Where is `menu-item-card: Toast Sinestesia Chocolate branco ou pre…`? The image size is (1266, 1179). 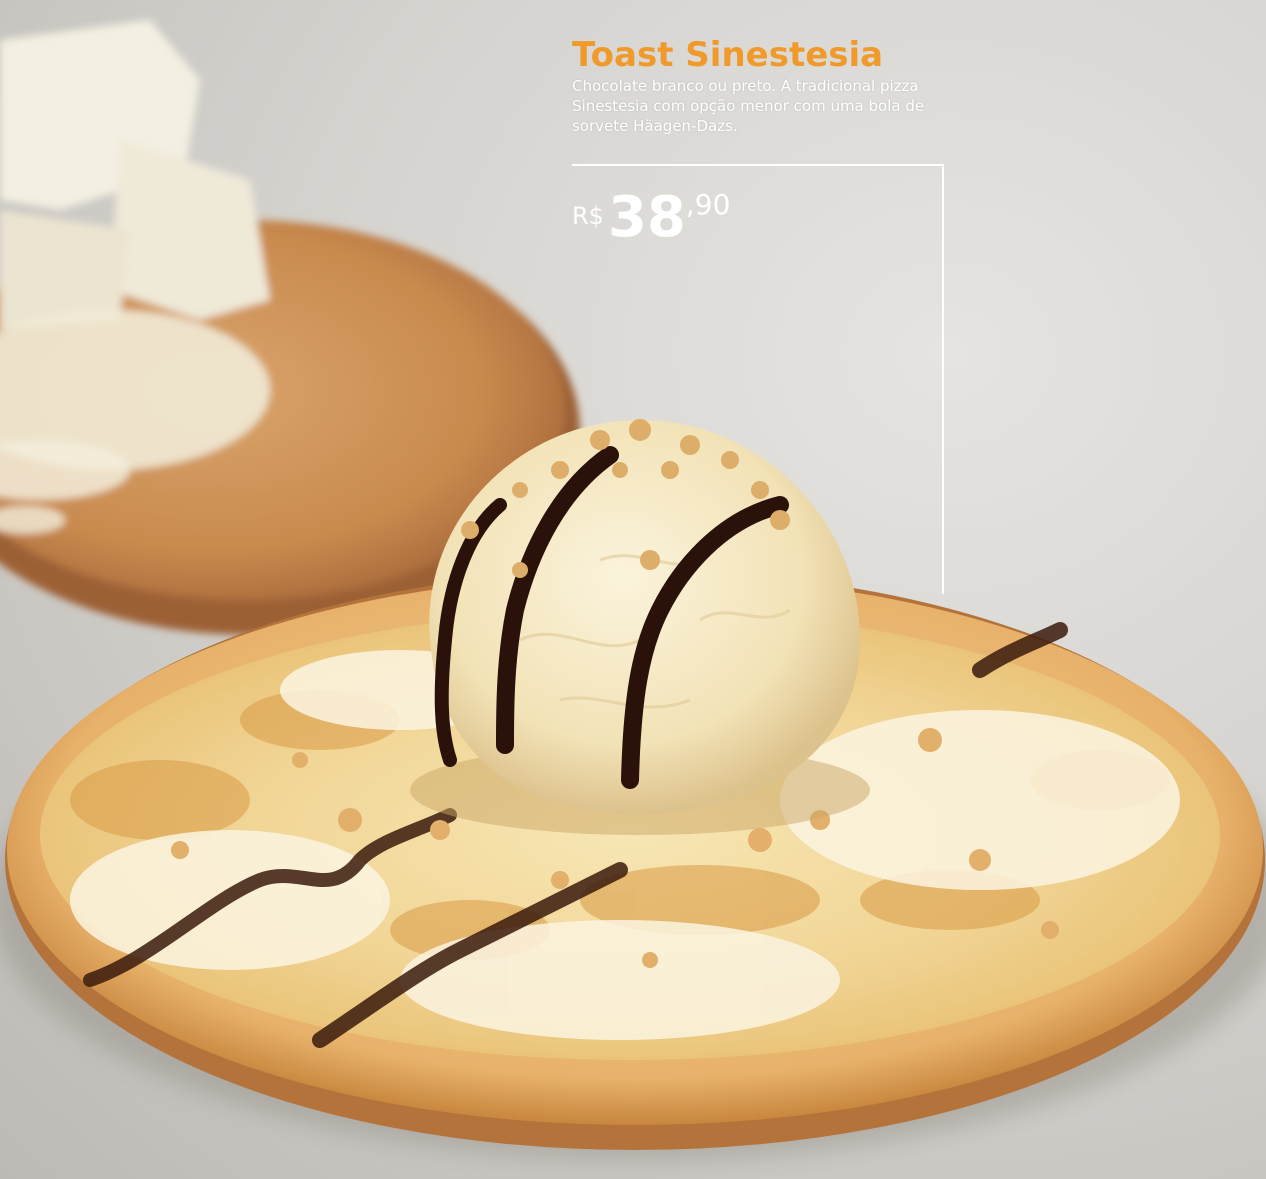
menu-item-card: Toast Sinestesia Chocolate branco ou pre… is located at coordinates (767, 86).